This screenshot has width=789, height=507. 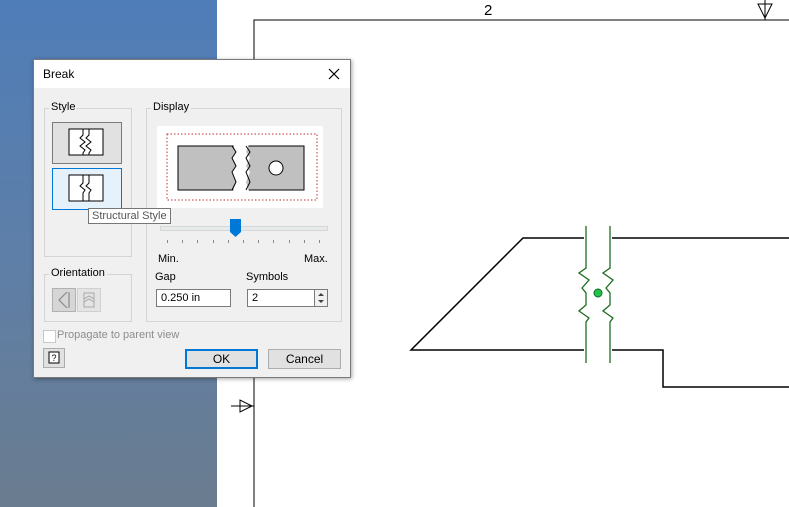 What do you see at coordinates (192, 74) in the screenshot?
I see `dialog-titlebar: Break` at bounding box center [192, 74].